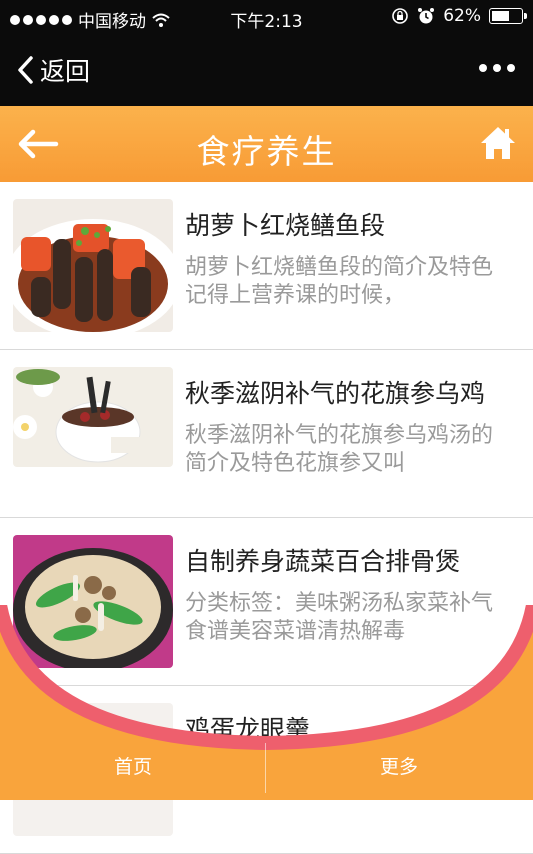 This screenshot has width=533, height=854. I want to click on chevron-left-icon, so click(25, 70).